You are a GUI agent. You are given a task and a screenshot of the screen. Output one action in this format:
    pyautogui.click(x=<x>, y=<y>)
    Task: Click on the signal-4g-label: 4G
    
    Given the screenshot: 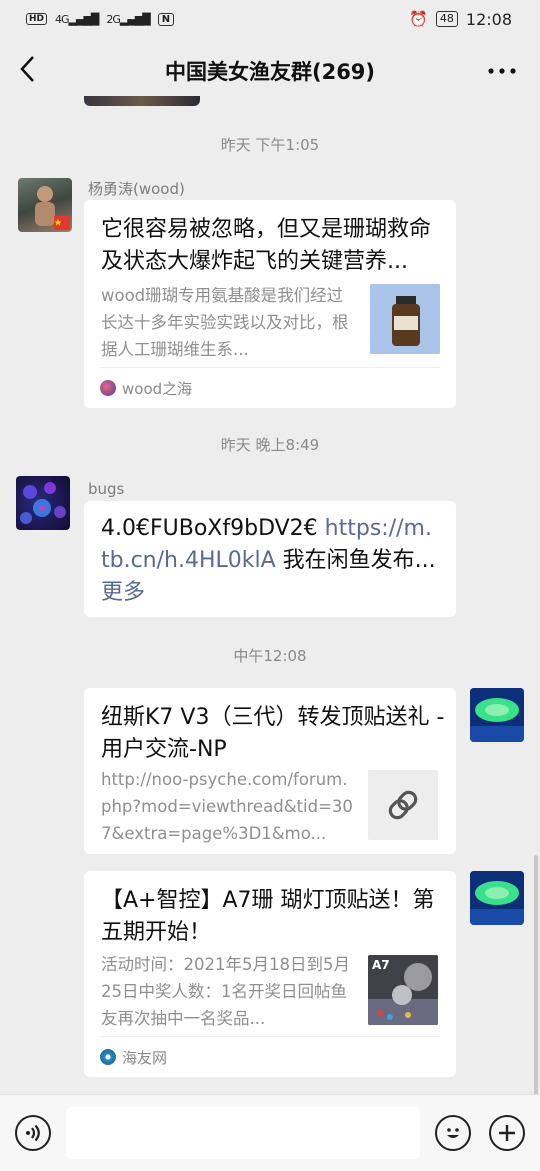 What is the action you would take?
    pyautogui.click(x=62, y=19)
    